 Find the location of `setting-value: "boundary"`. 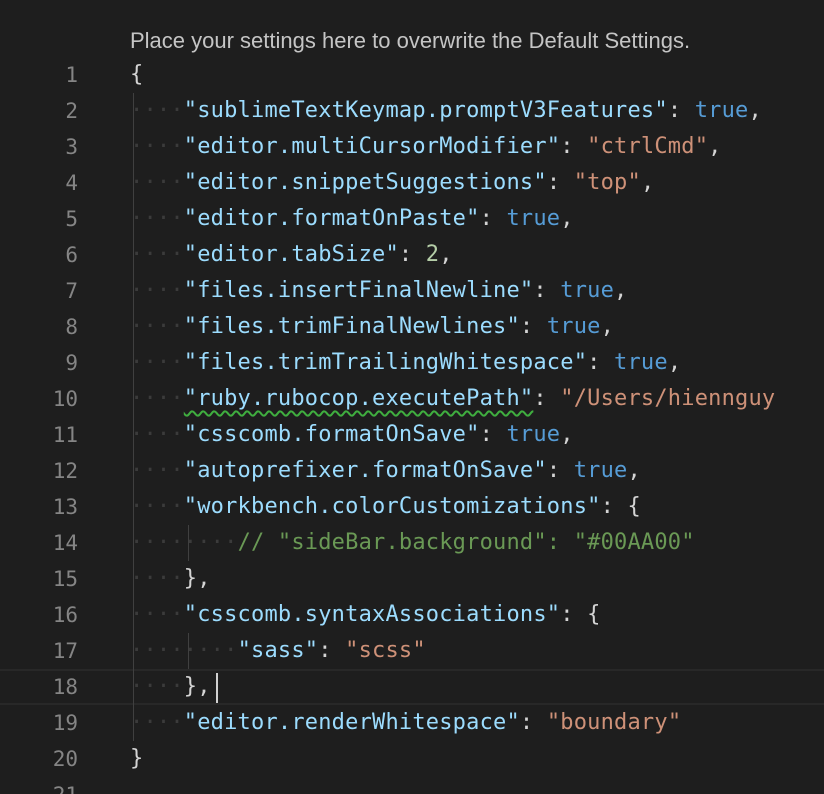

setting-value: "boundary" is located at coordinates (614, 722).